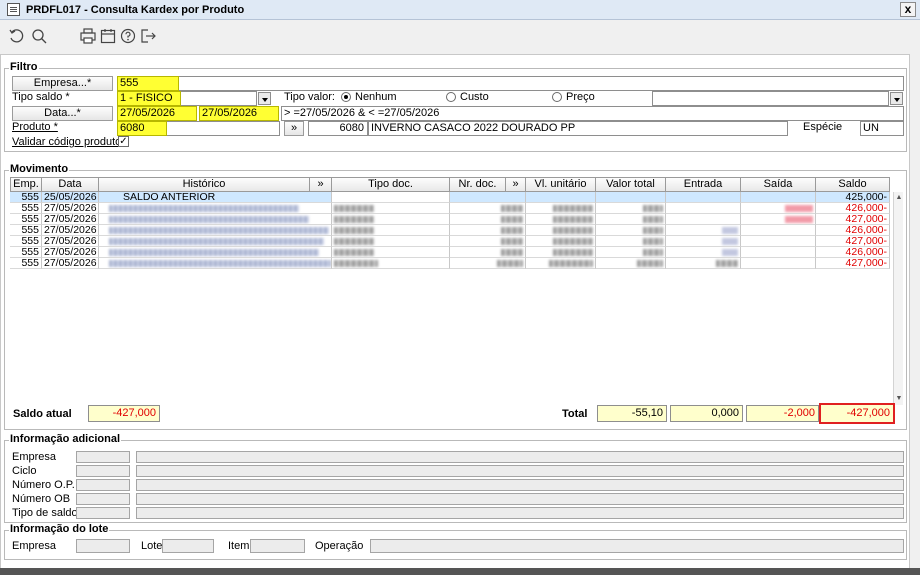  Describe the element at coordinates (450, 197) in the screenshot. I see `table-row: 555 25/05/2026 SALDO ANTERIOR 425,000-` at that location.